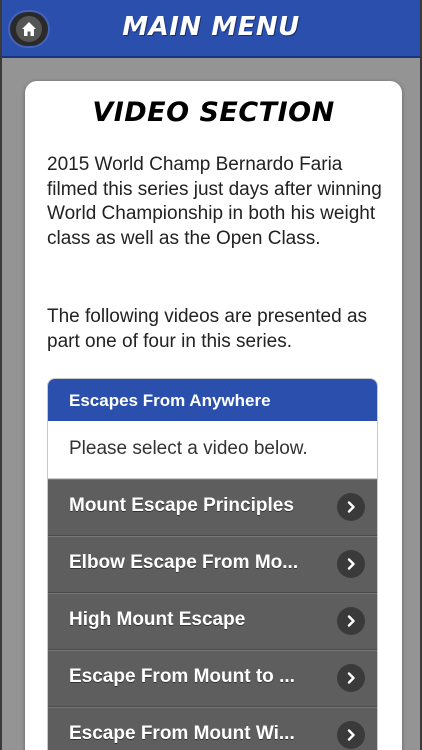  I want to click on video-item-high-mount-escape: High Mount Escape, so click(212, 621).